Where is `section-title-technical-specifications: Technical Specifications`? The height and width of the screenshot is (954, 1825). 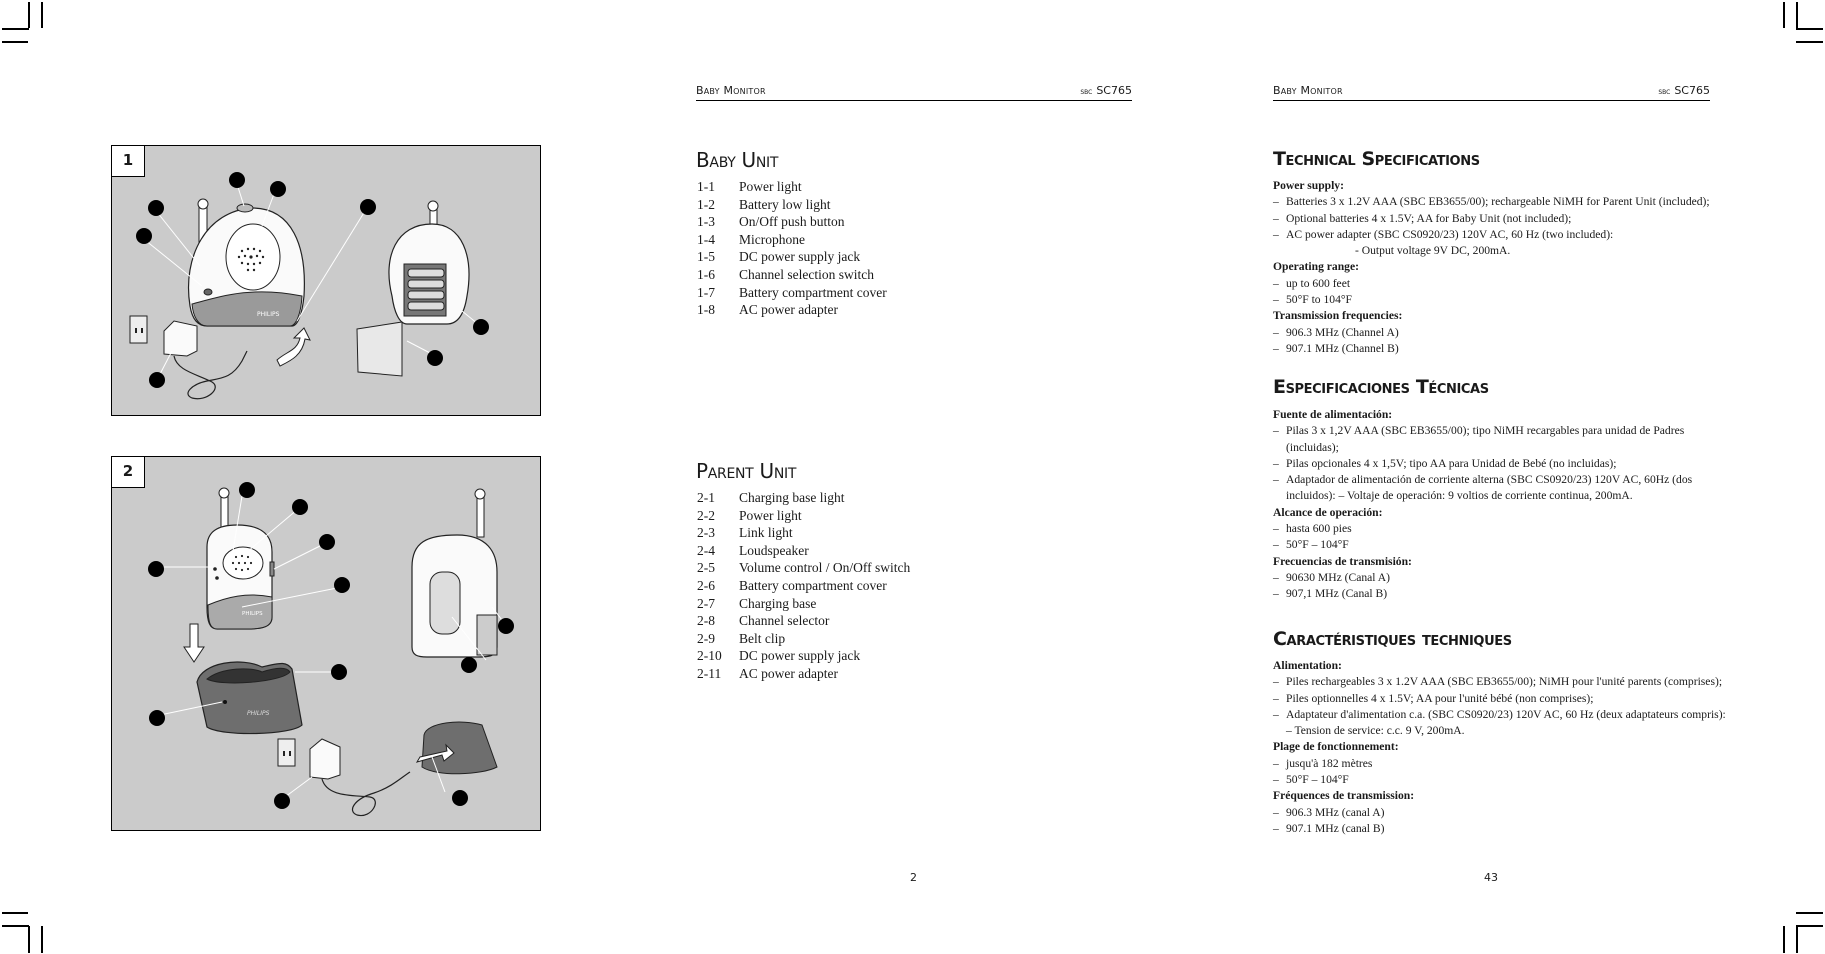
section-title-technical-specifications: Technical Specifications is located at coordinates (1376, 159).